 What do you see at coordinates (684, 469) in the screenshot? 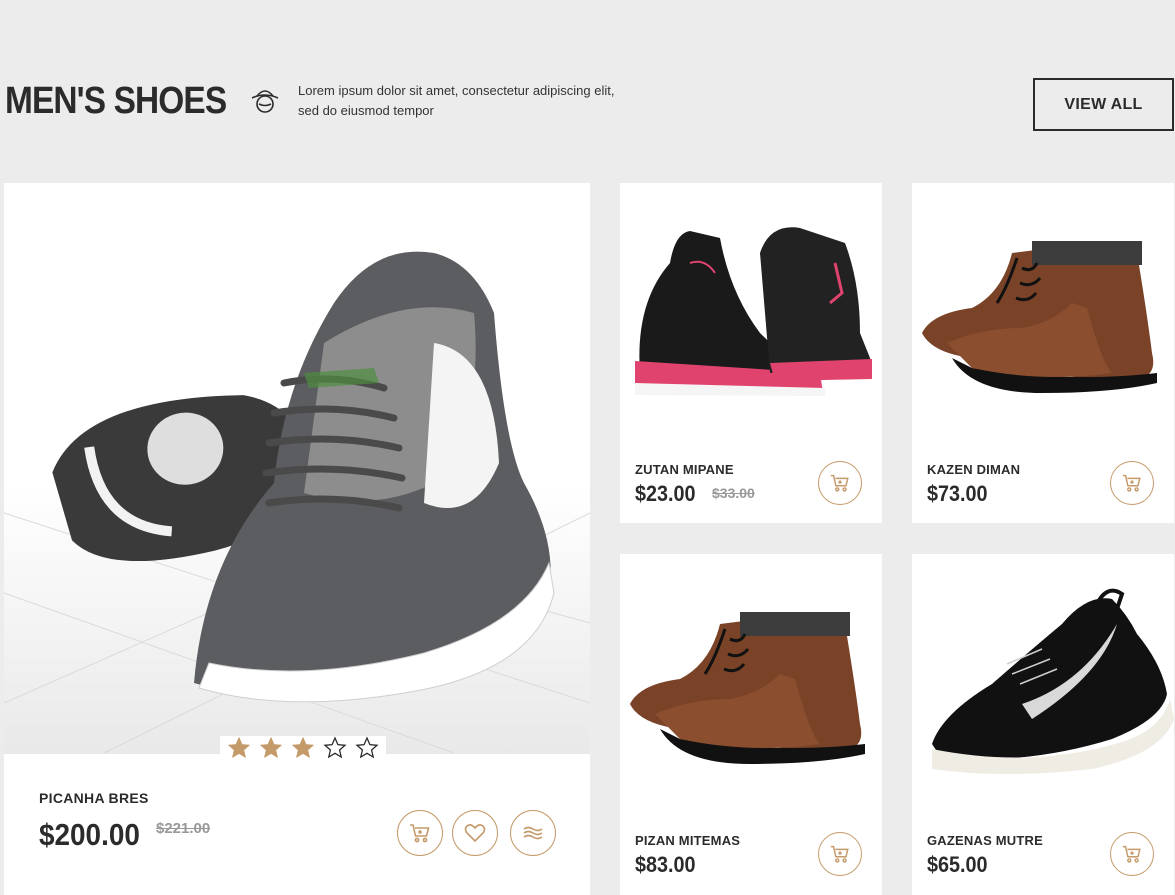
I see `product-name: ZUTAN MIPANE` at bounding box center [684, 469].